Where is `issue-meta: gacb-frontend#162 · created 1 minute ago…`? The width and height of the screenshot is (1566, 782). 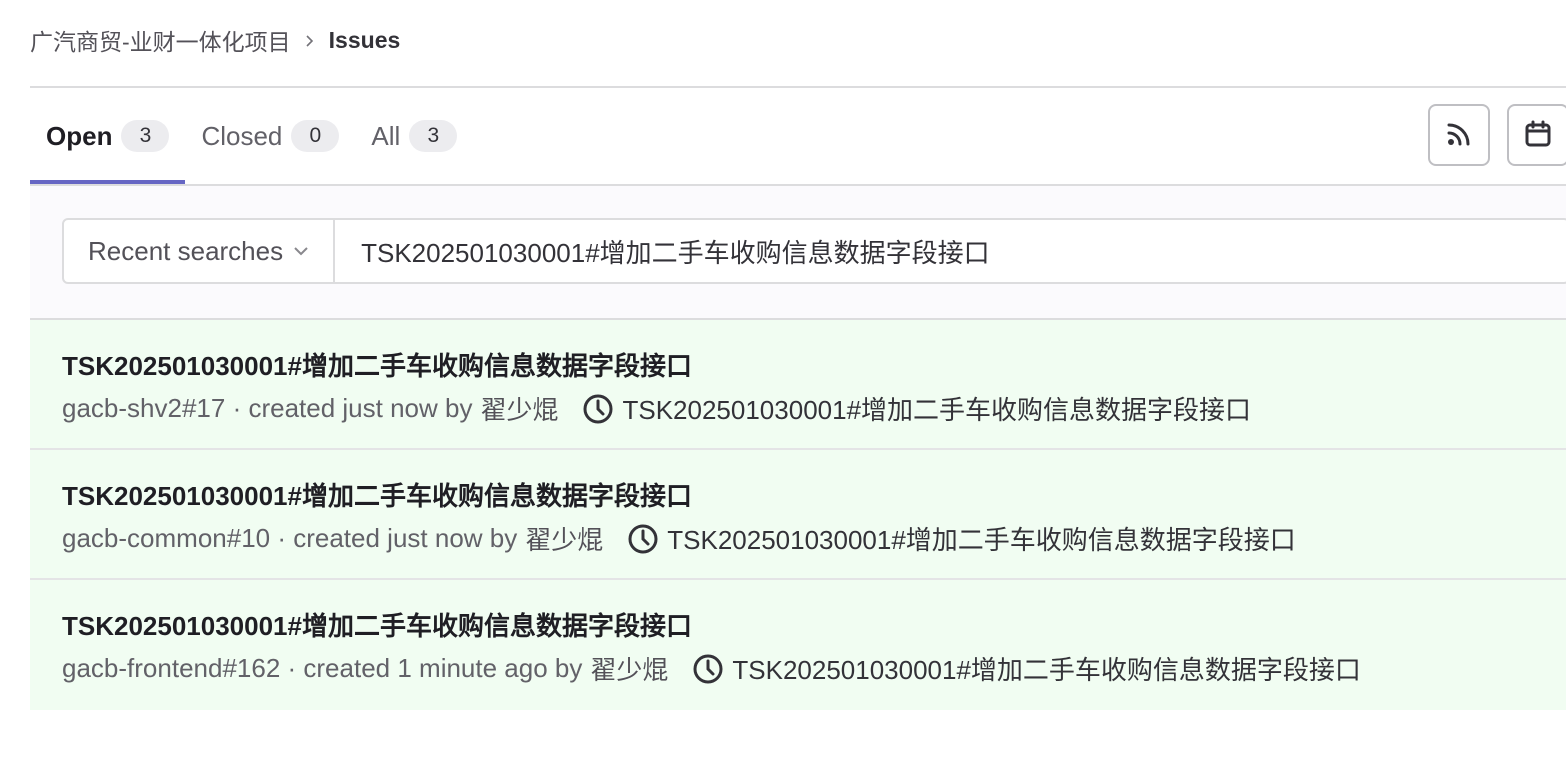 issue-meta: gacb-frontend#162 · created 1 minute ago… is located at coordinates (711, 668).